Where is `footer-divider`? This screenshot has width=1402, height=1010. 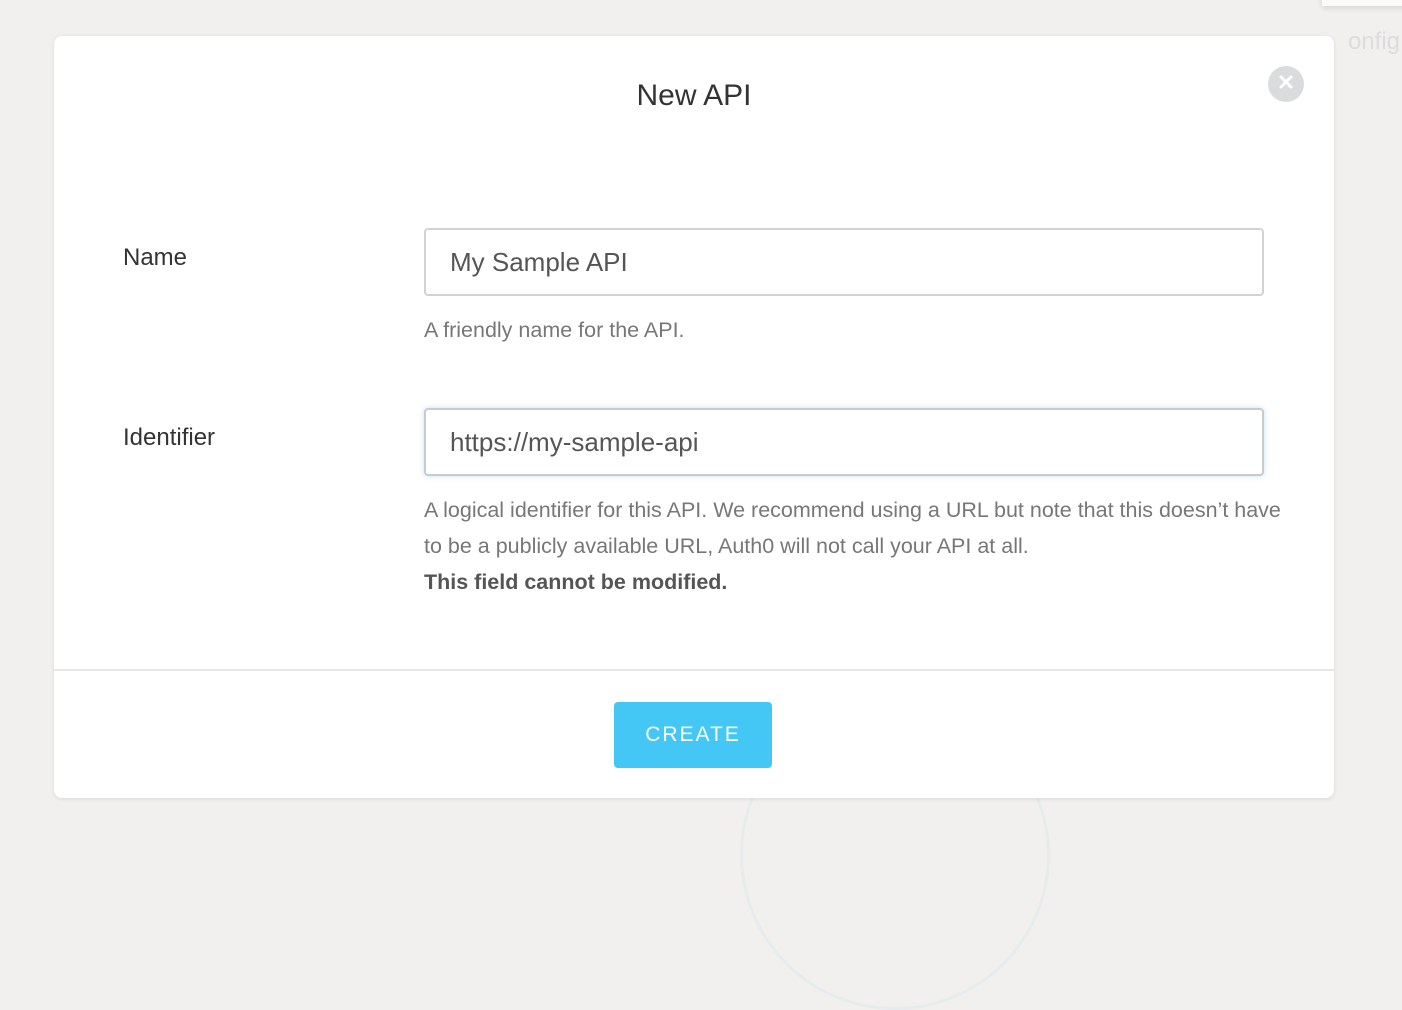
footer-divider is located at coordinates (694, 670).